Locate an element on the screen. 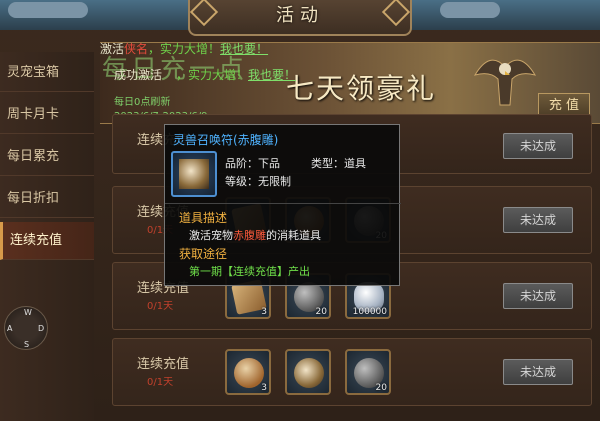 The image size is (600, 421). tooltip-source-heading: 获取途径 is located at coordinates (203, 254).